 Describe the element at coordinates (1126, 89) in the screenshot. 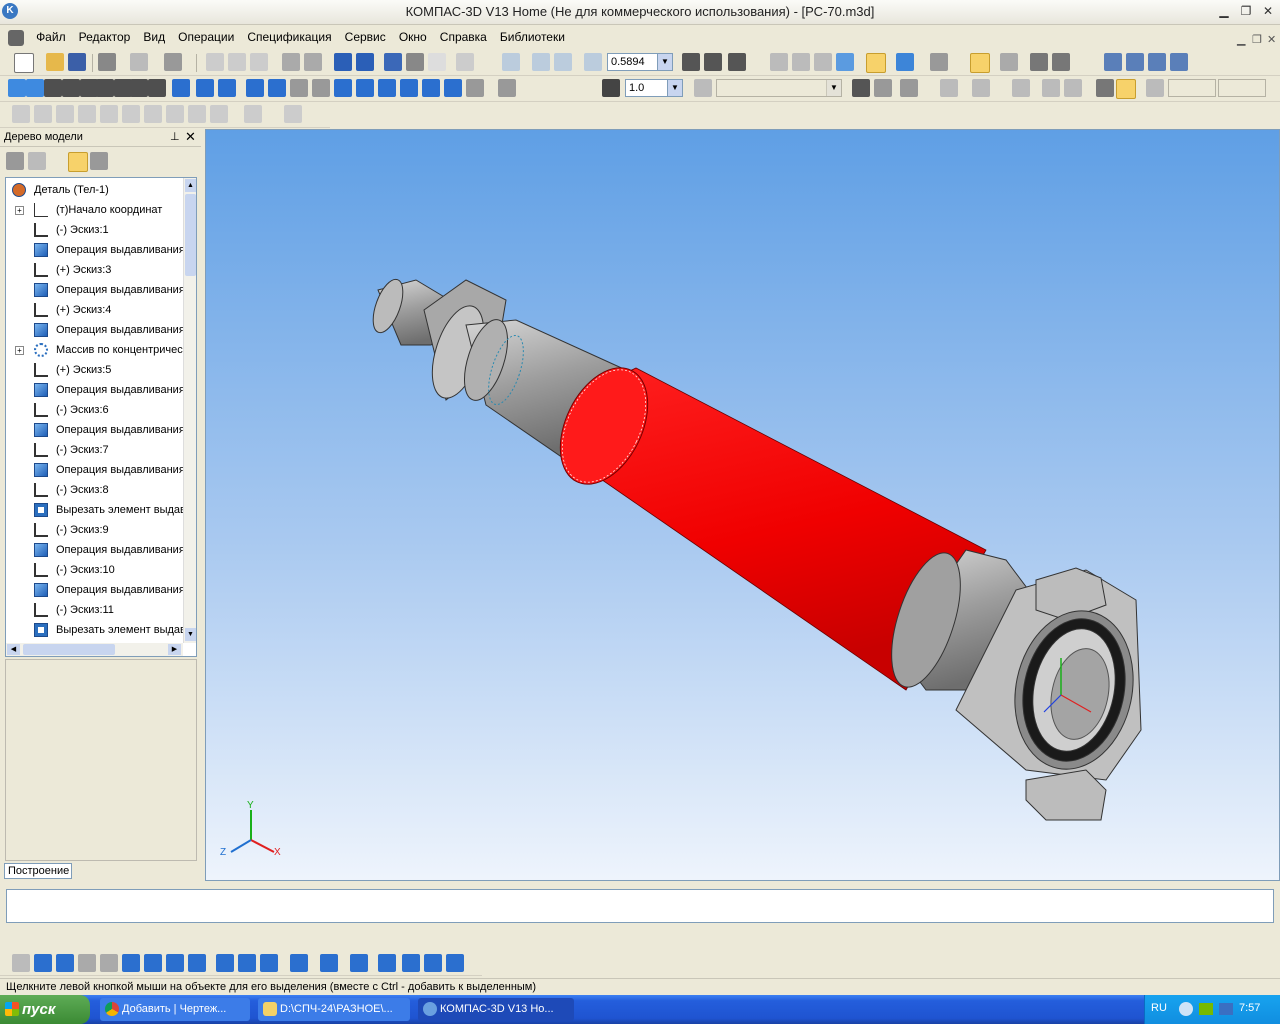

I see `snap-active-icon` at that location.